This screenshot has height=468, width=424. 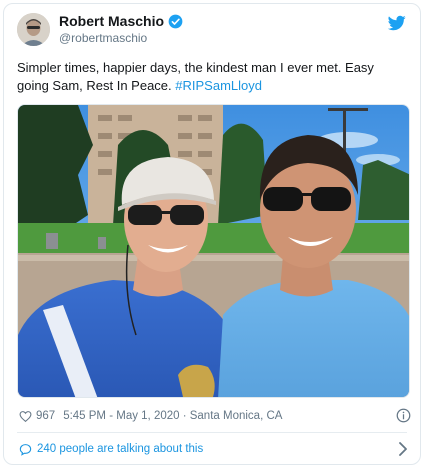 I want to click on divider, so click(x=212, y=432).